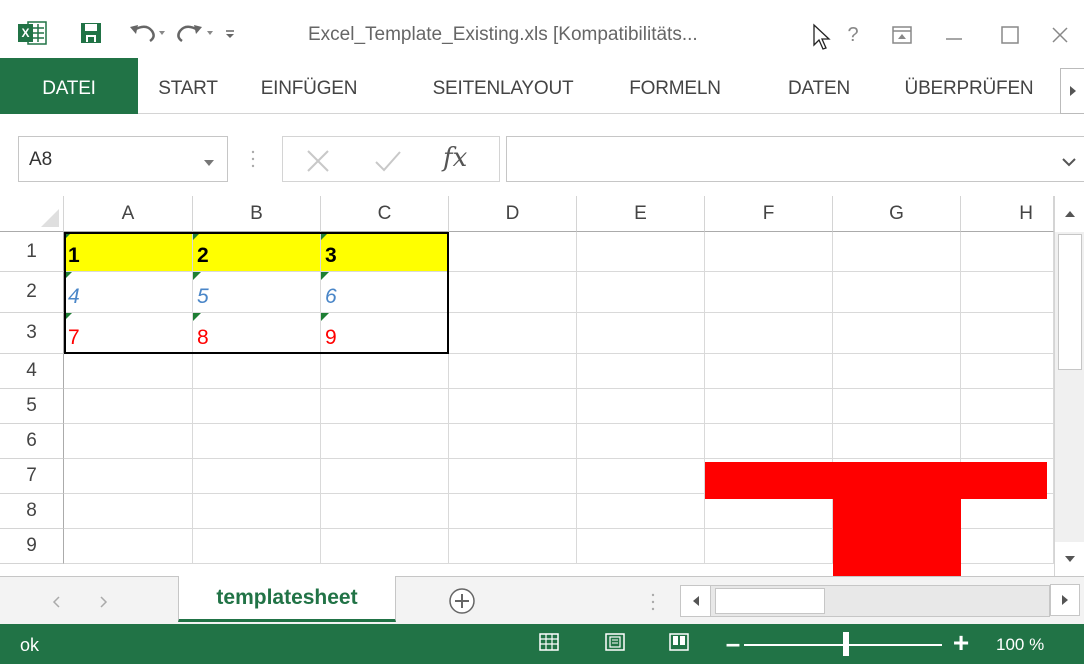 The height and width of the screenshot is (664, 1084). I want to click on chevron-down-icon, so click(209, 160).